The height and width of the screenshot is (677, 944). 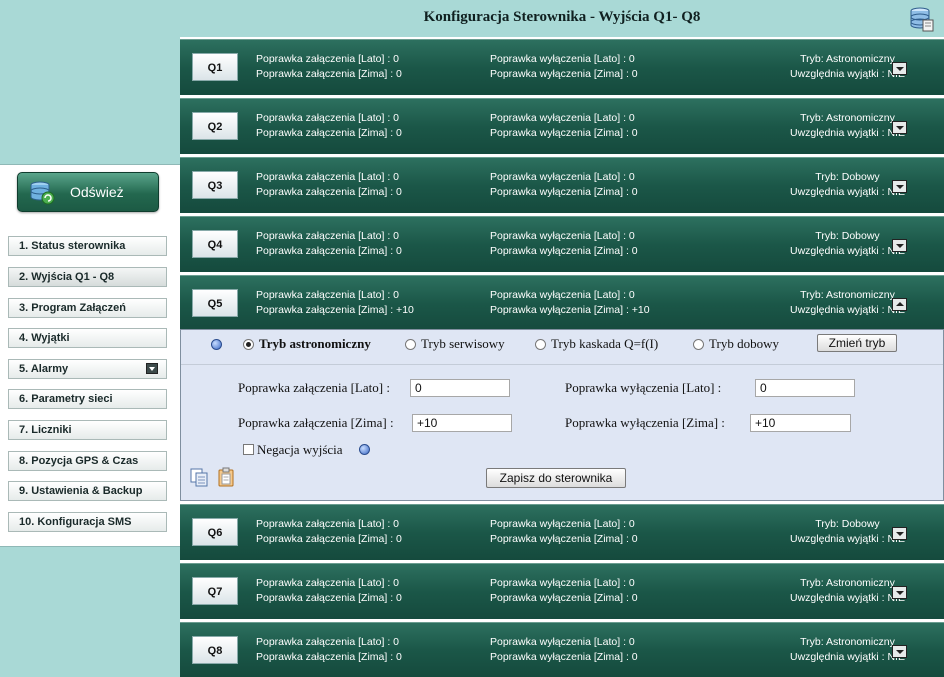 I want to click on output-label: Q4, so click(x=215, y=244).